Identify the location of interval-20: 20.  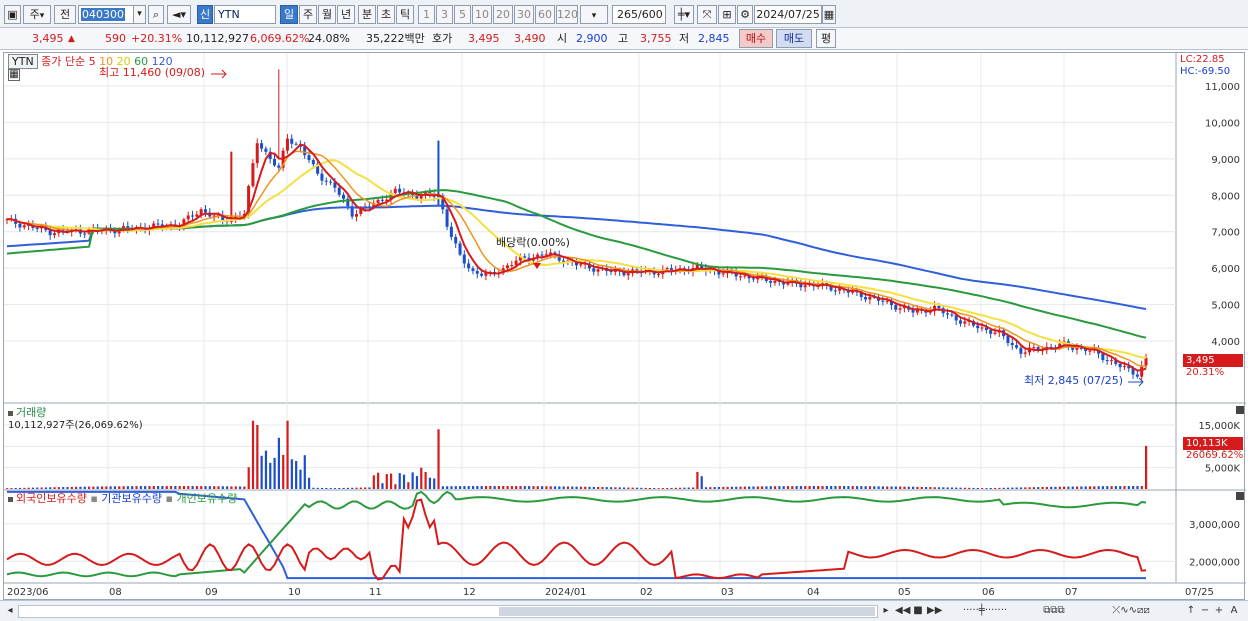
(503, 14).